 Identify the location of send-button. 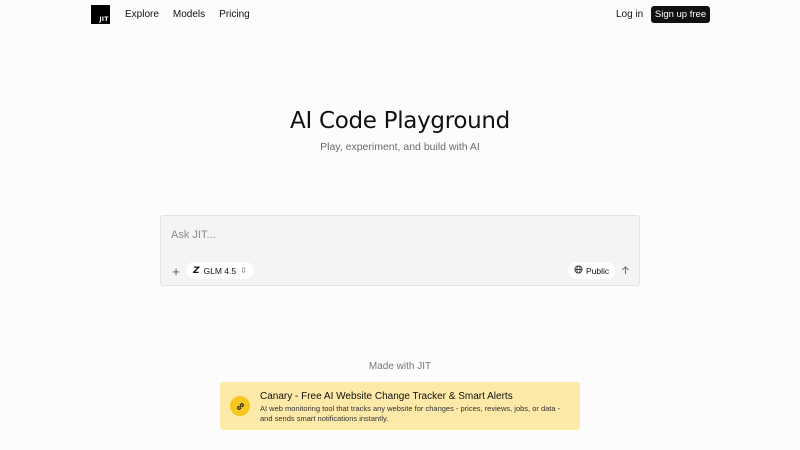
(625, 270).